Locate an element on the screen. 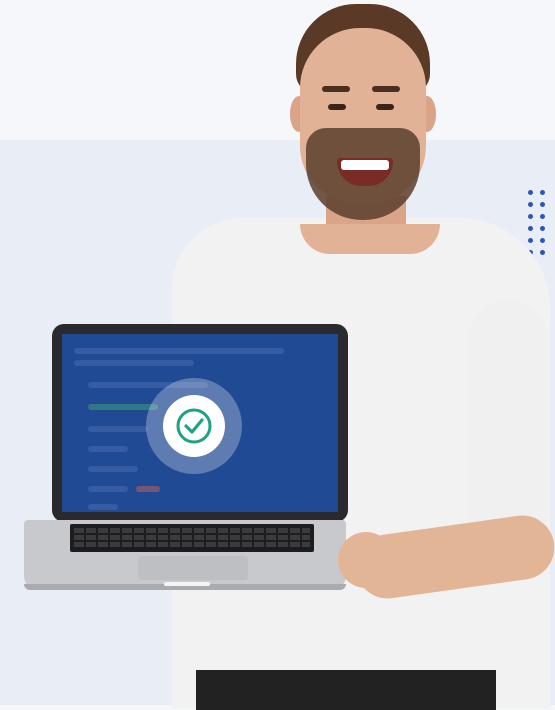 This screenshot has height=710, width=555. left-eyebrow is located at coordinates (336, 89).